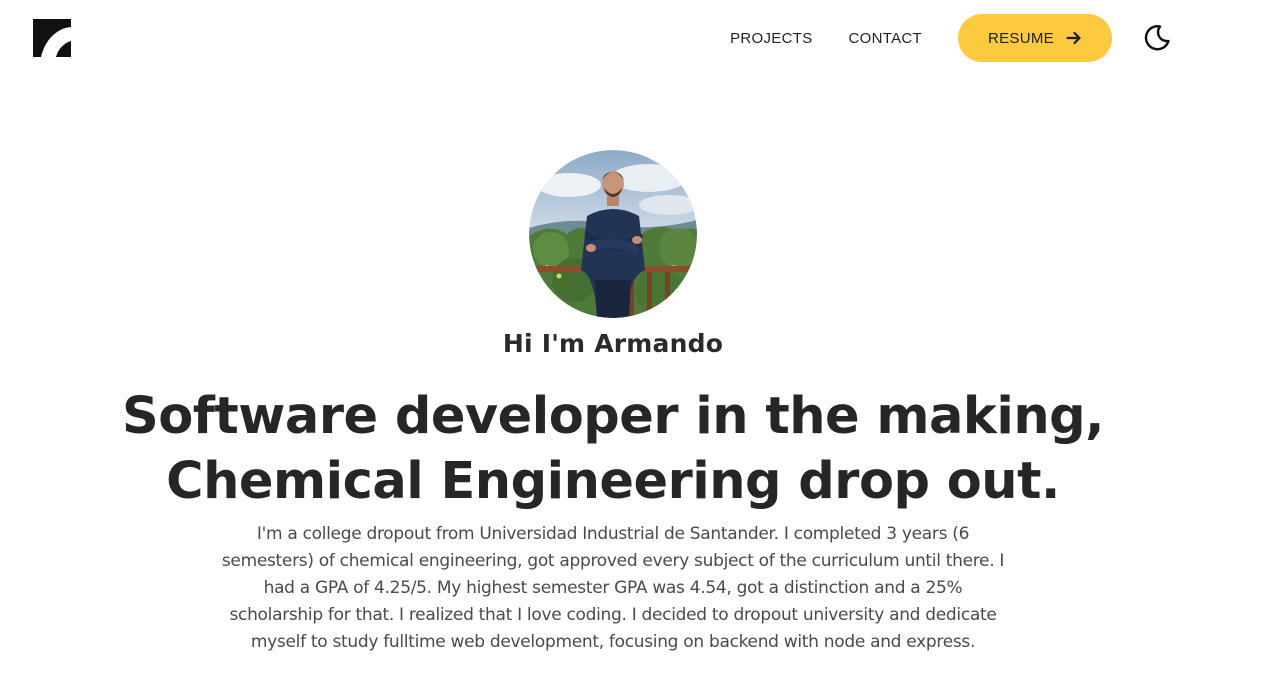 This screenshot has height=677, width=1280. I want to click on resume-button-label: RESUME, so click(1021, 38).